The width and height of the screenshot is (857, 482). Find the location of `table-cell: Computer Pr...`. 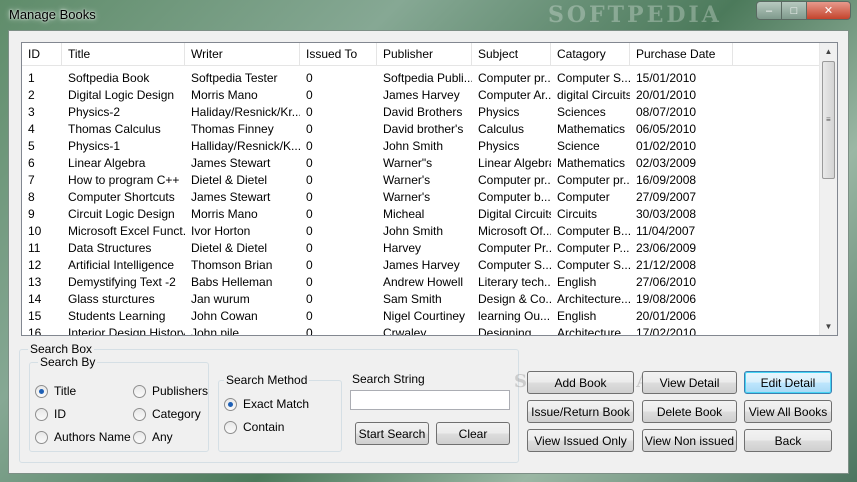

table-cell: Computer Pr... is located at coordinates (514, 248).